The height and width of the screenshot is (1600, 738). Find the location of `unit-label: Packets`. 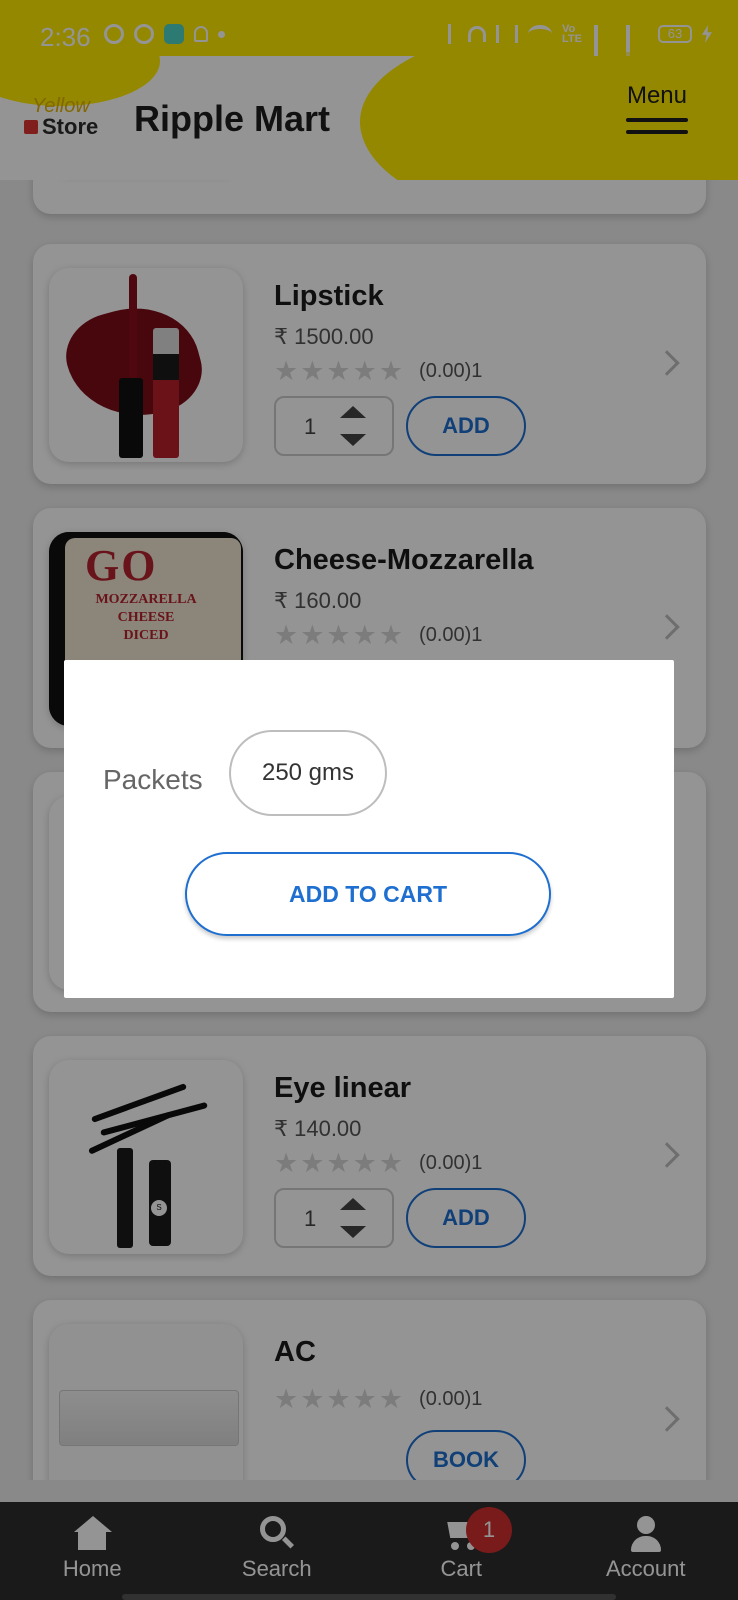

unit-label: Packets is located at coordinates (153, 779).